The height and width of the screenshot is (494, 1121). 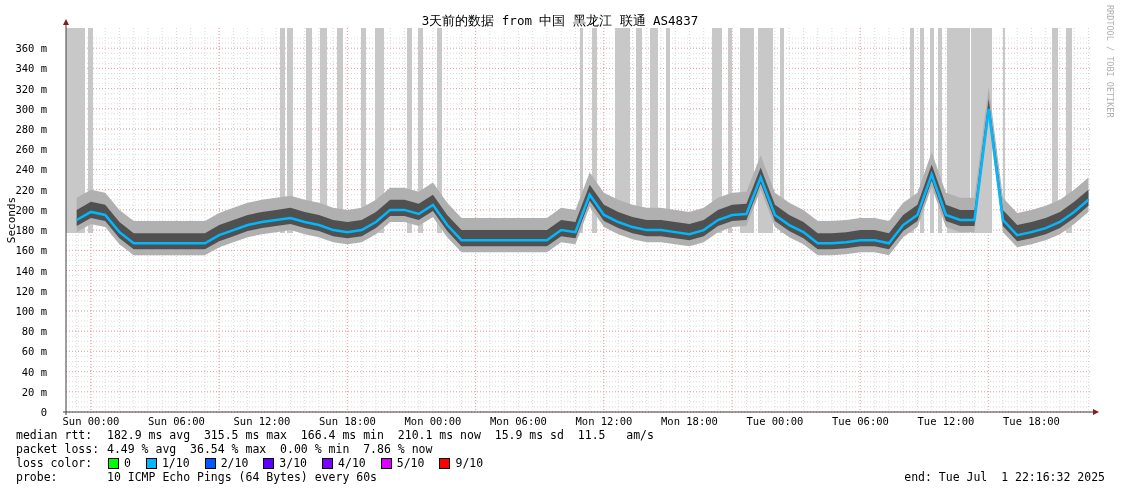 I want to click on x-tick-label: Mon 00:00, so click(x=433, y=421).